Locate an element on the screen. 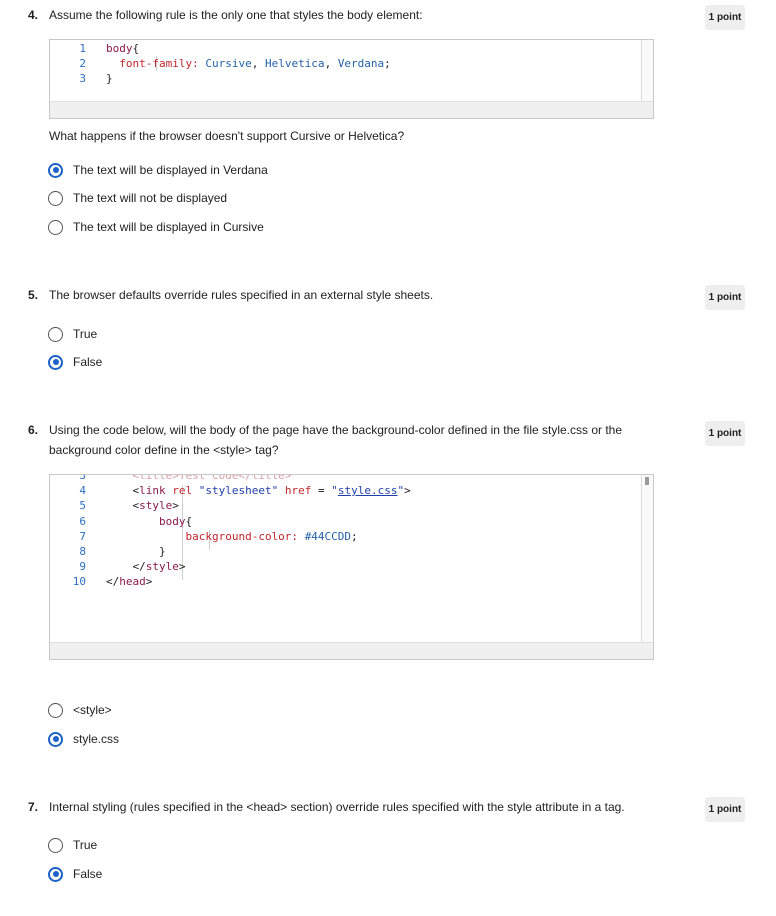  option-style-css: style.css is located at coordinates (83, 739).